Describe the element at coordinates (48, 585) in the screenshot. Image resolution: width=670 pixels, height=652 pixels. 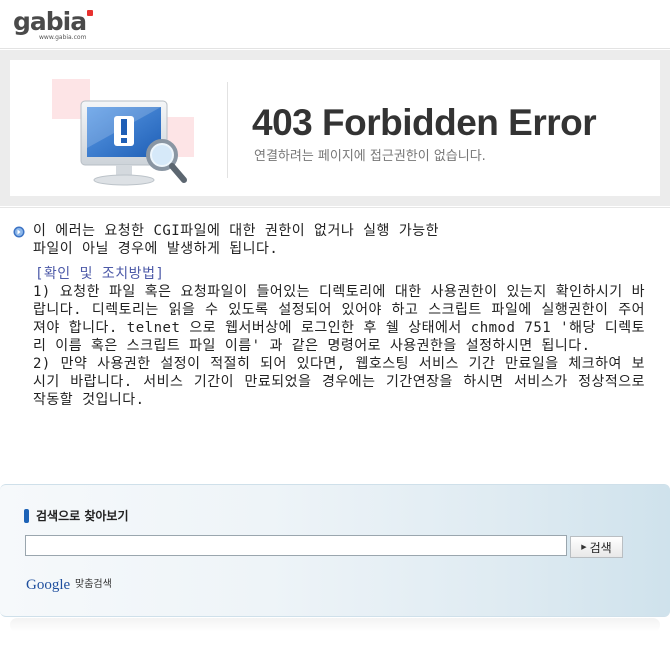
I see `google-logo: Google` at that location.